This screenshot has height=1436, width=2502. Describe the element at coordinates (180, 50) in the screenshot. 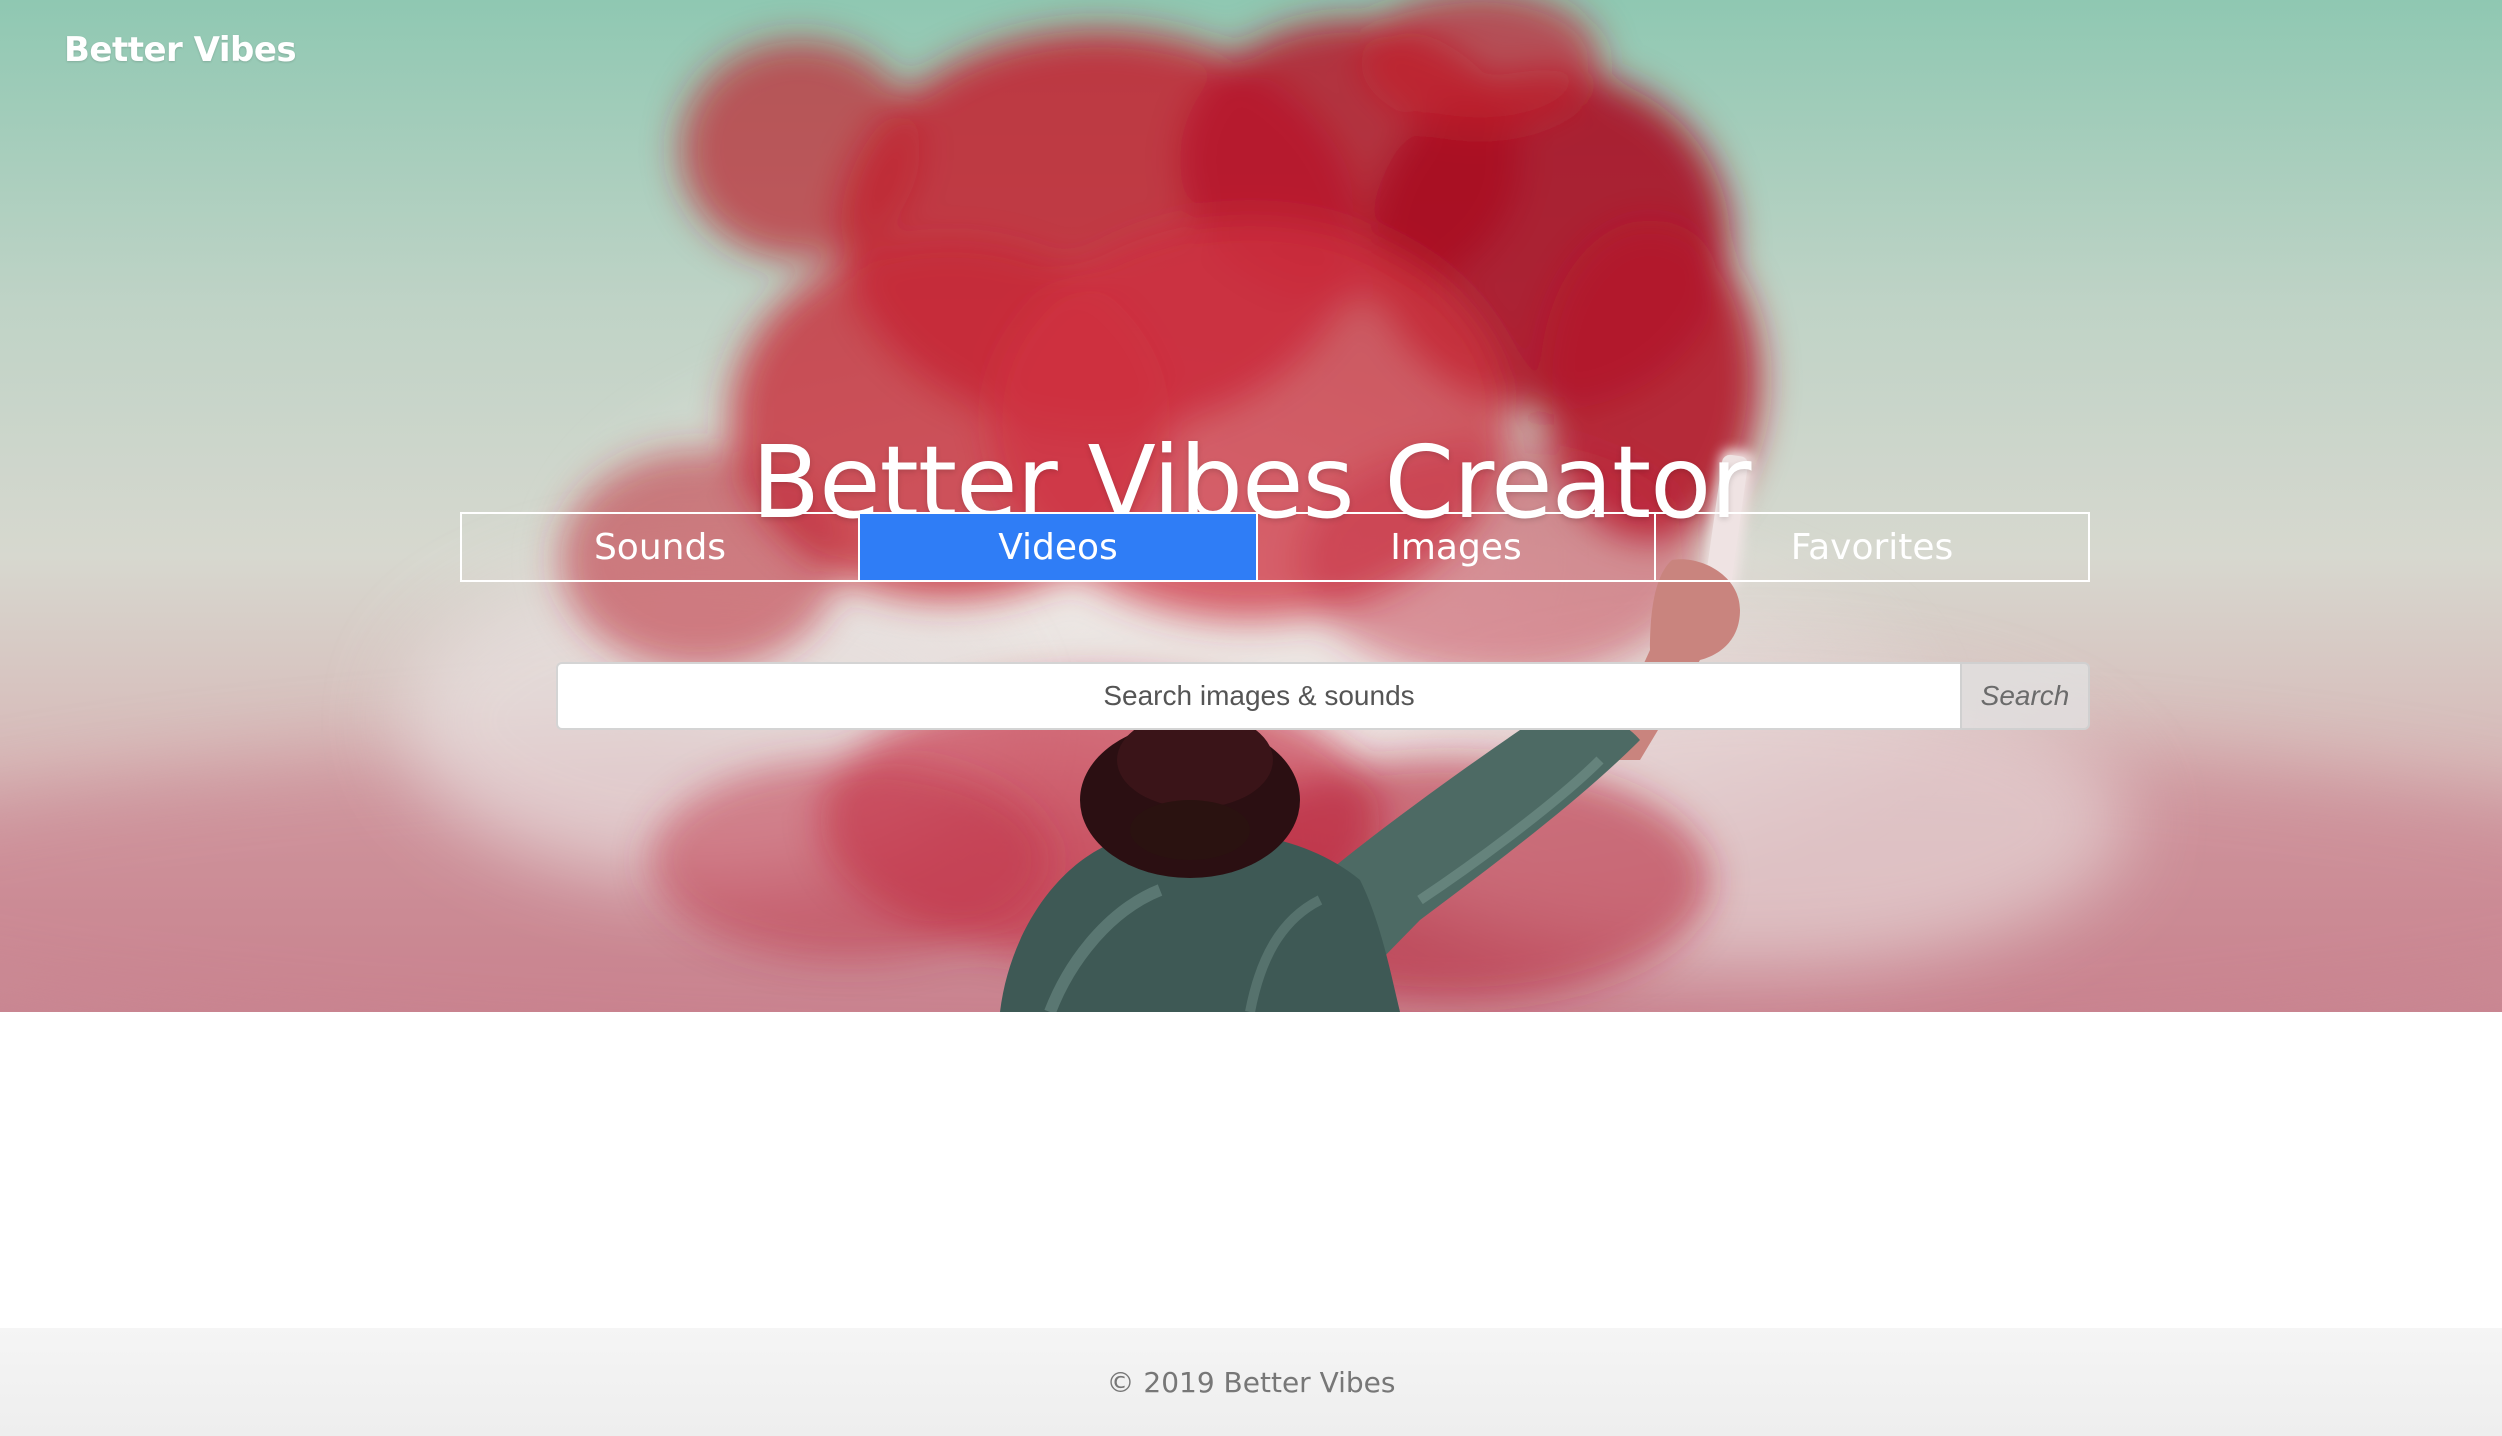

I see `brand-logo: Better Vibes` at that location.